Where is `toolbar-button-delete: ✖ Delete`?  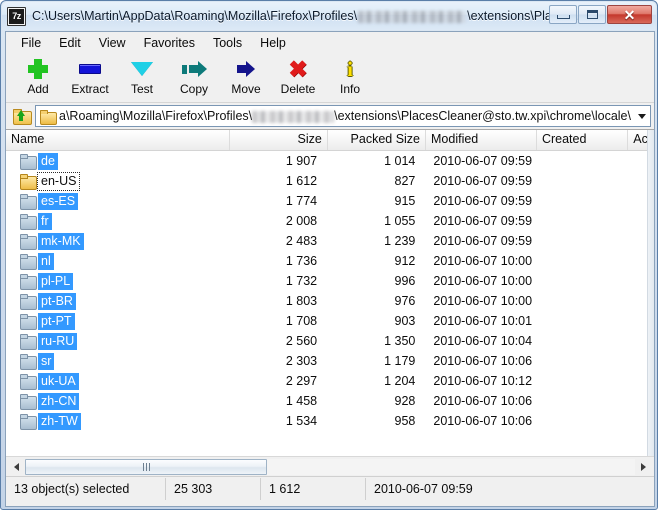 toolbar-button-delete: ✖ Delete is located at coordinates (298, 77).